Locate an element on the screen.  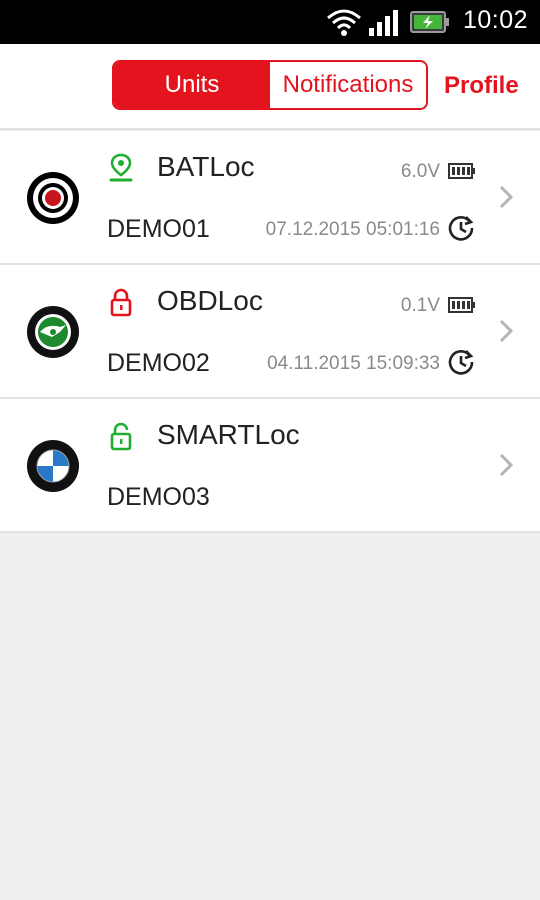
skoda-logo is located at coordinates (53, 332).